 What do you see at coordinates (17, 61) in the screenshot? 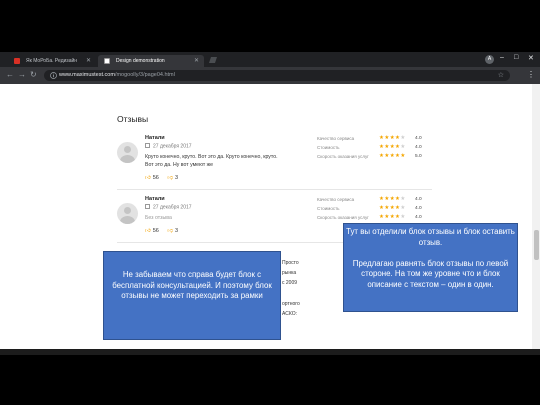
I see `site-favicon-icon` at bounding box center [17, 61].